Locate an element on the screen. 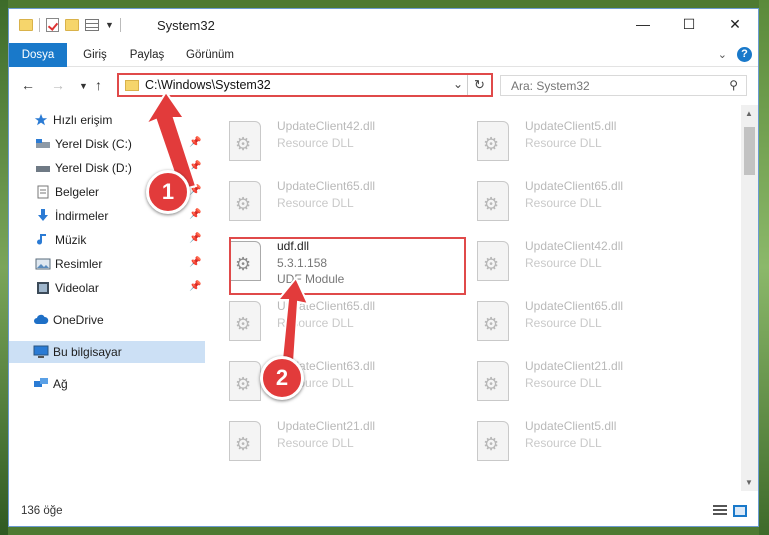  annotation-marker-2: 2 is located at coordinates (282, 378).